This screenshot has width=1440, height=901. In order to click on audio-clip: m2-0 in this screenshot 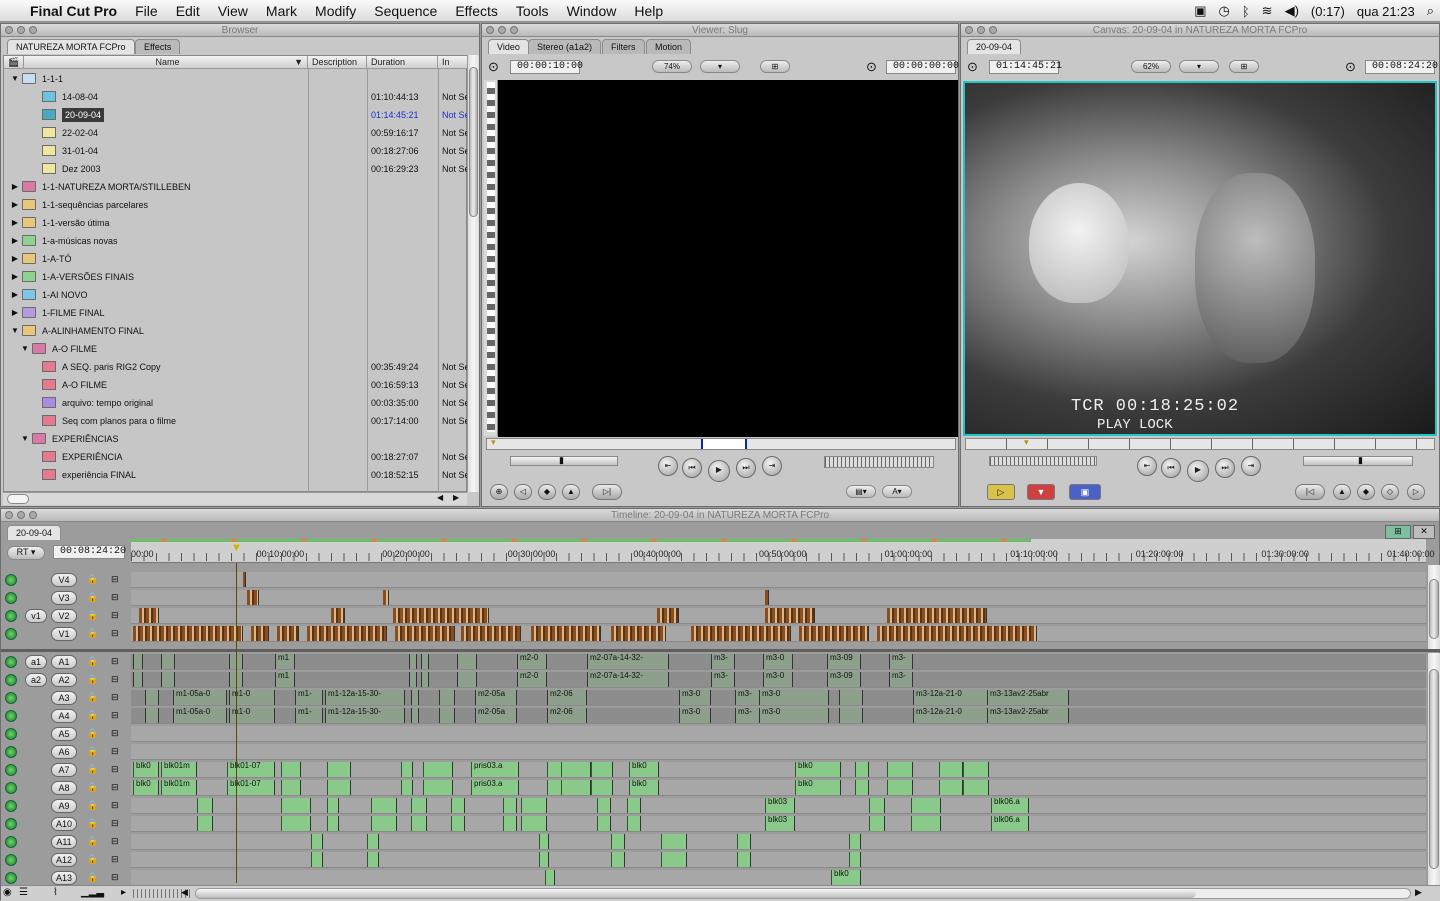, I will do `click(532, 661)`.